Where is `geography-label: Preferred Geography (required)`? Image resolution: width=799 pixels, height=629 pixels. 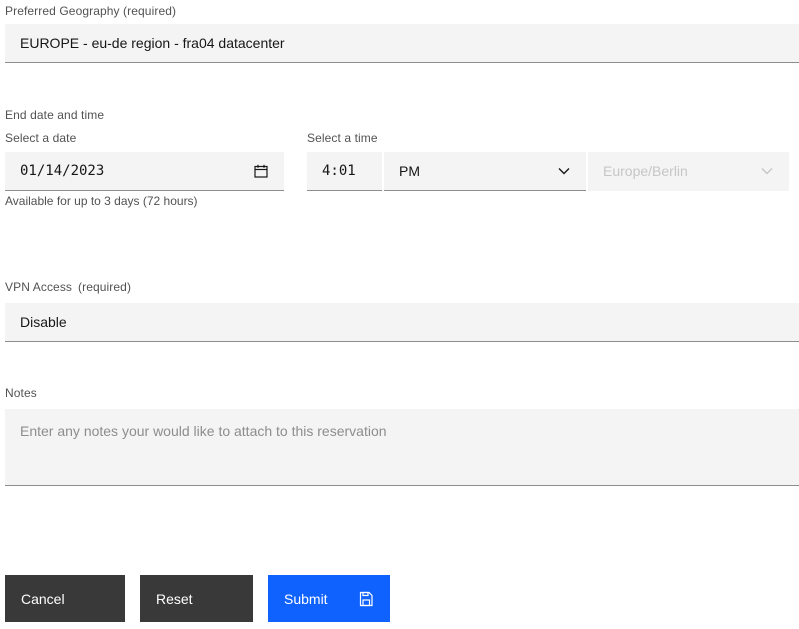 geography-label: Preferred Geography (required) is located at coordinates (91, 11).